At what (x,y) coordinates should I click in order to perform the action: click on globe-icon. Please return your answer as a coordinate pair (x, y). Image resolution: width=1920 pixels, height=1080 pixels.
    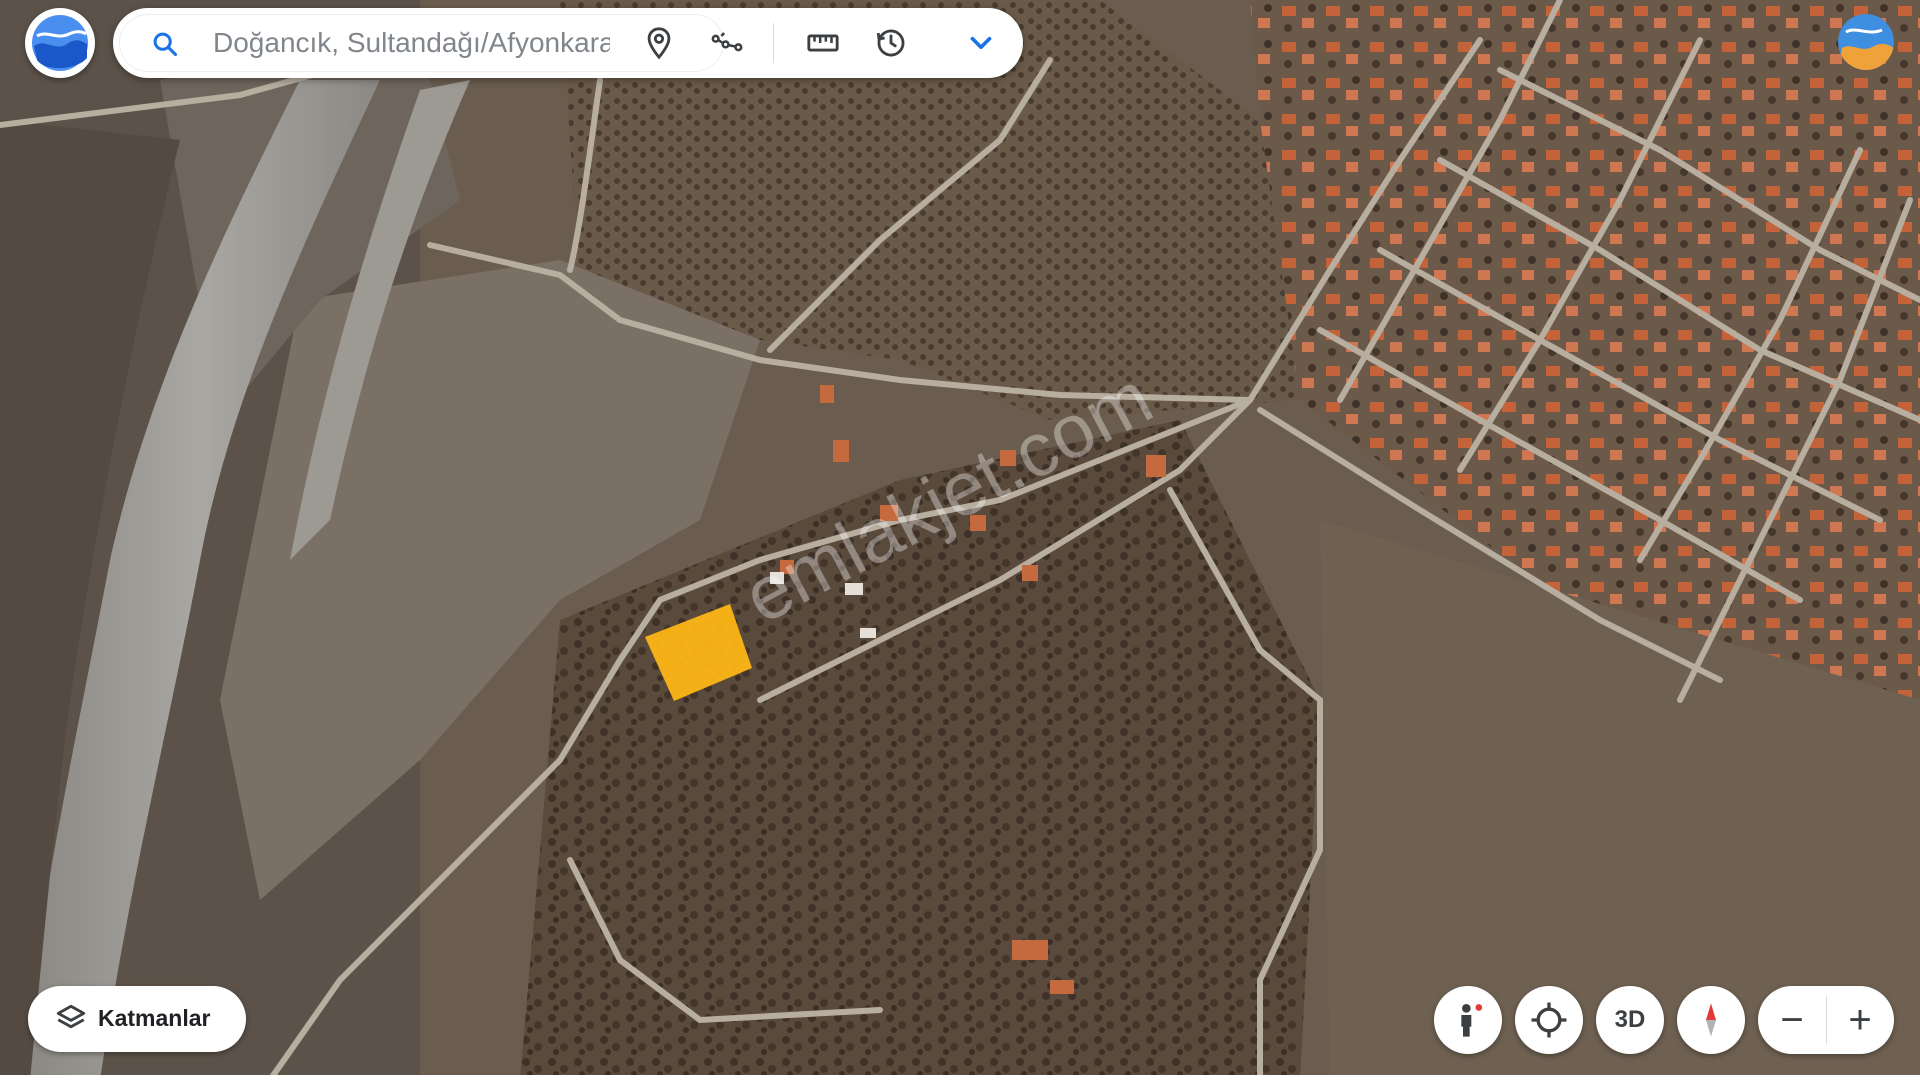
    Looking at the image, I should click on (1866, 42).